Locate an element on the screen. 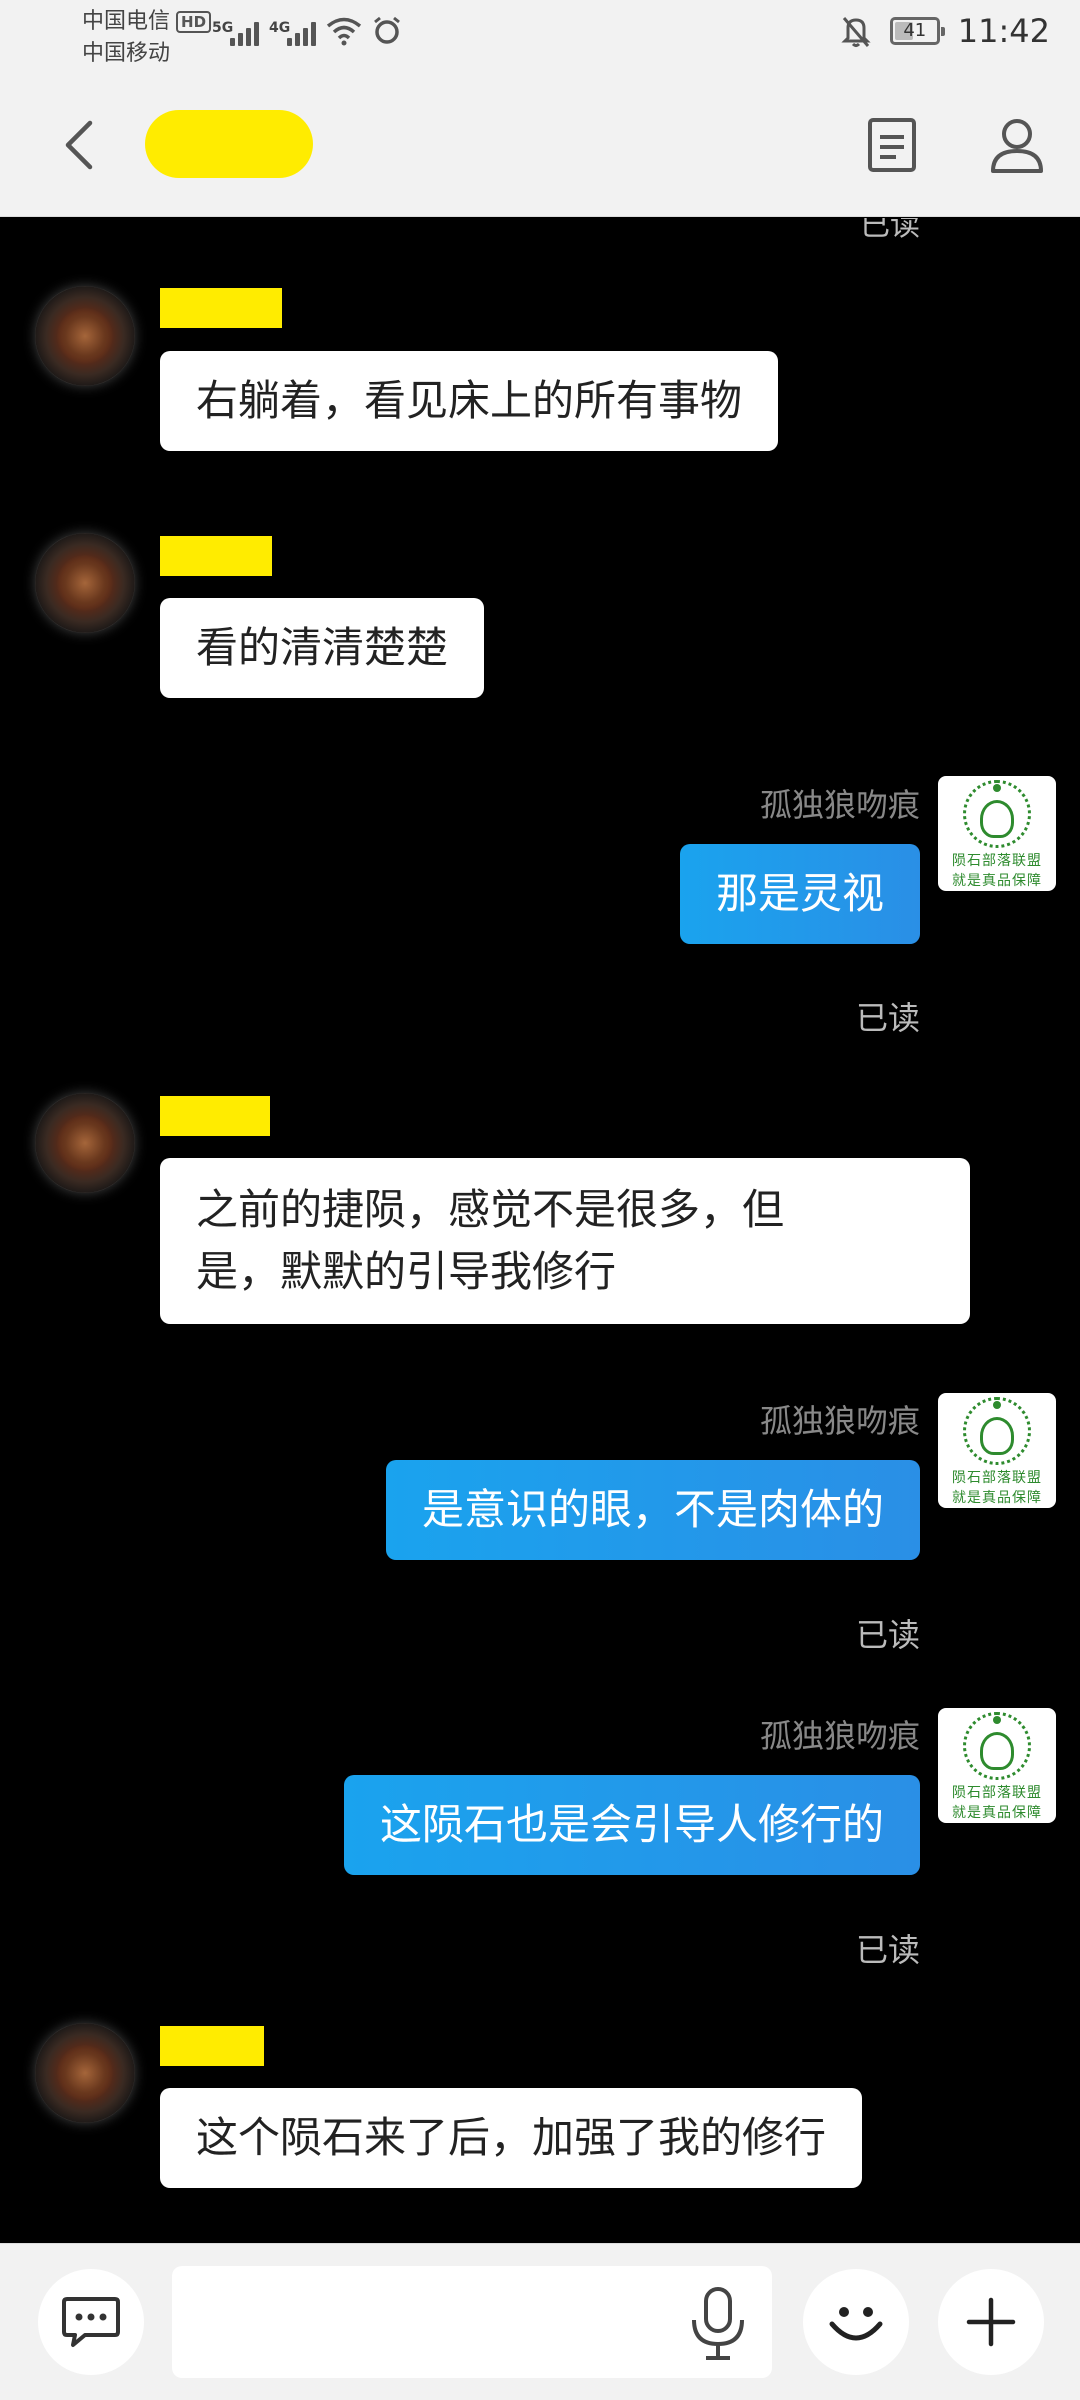  chat-bubble-icon is located at coordinates (91, 2322).